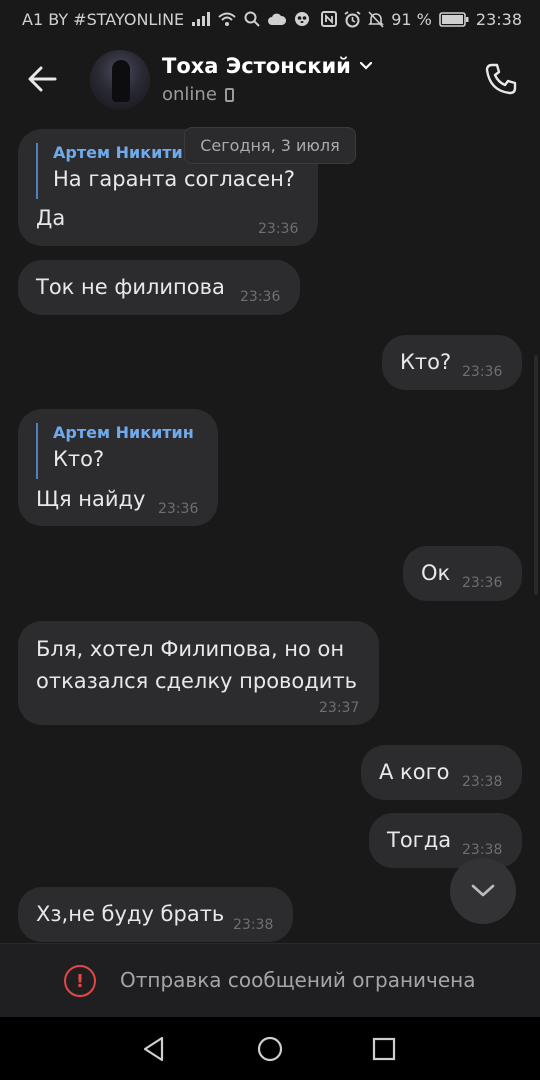  Describe the element at coordinates (123, 432) in the screenshot. I see `reply-author: Артем Никитин` at that location.